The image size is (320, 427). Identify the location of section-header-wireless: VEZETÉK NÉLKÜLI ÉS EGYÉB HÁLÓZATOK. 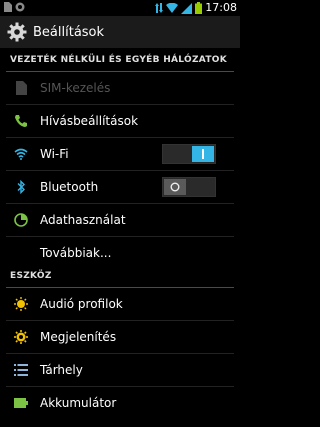
(120, 61).